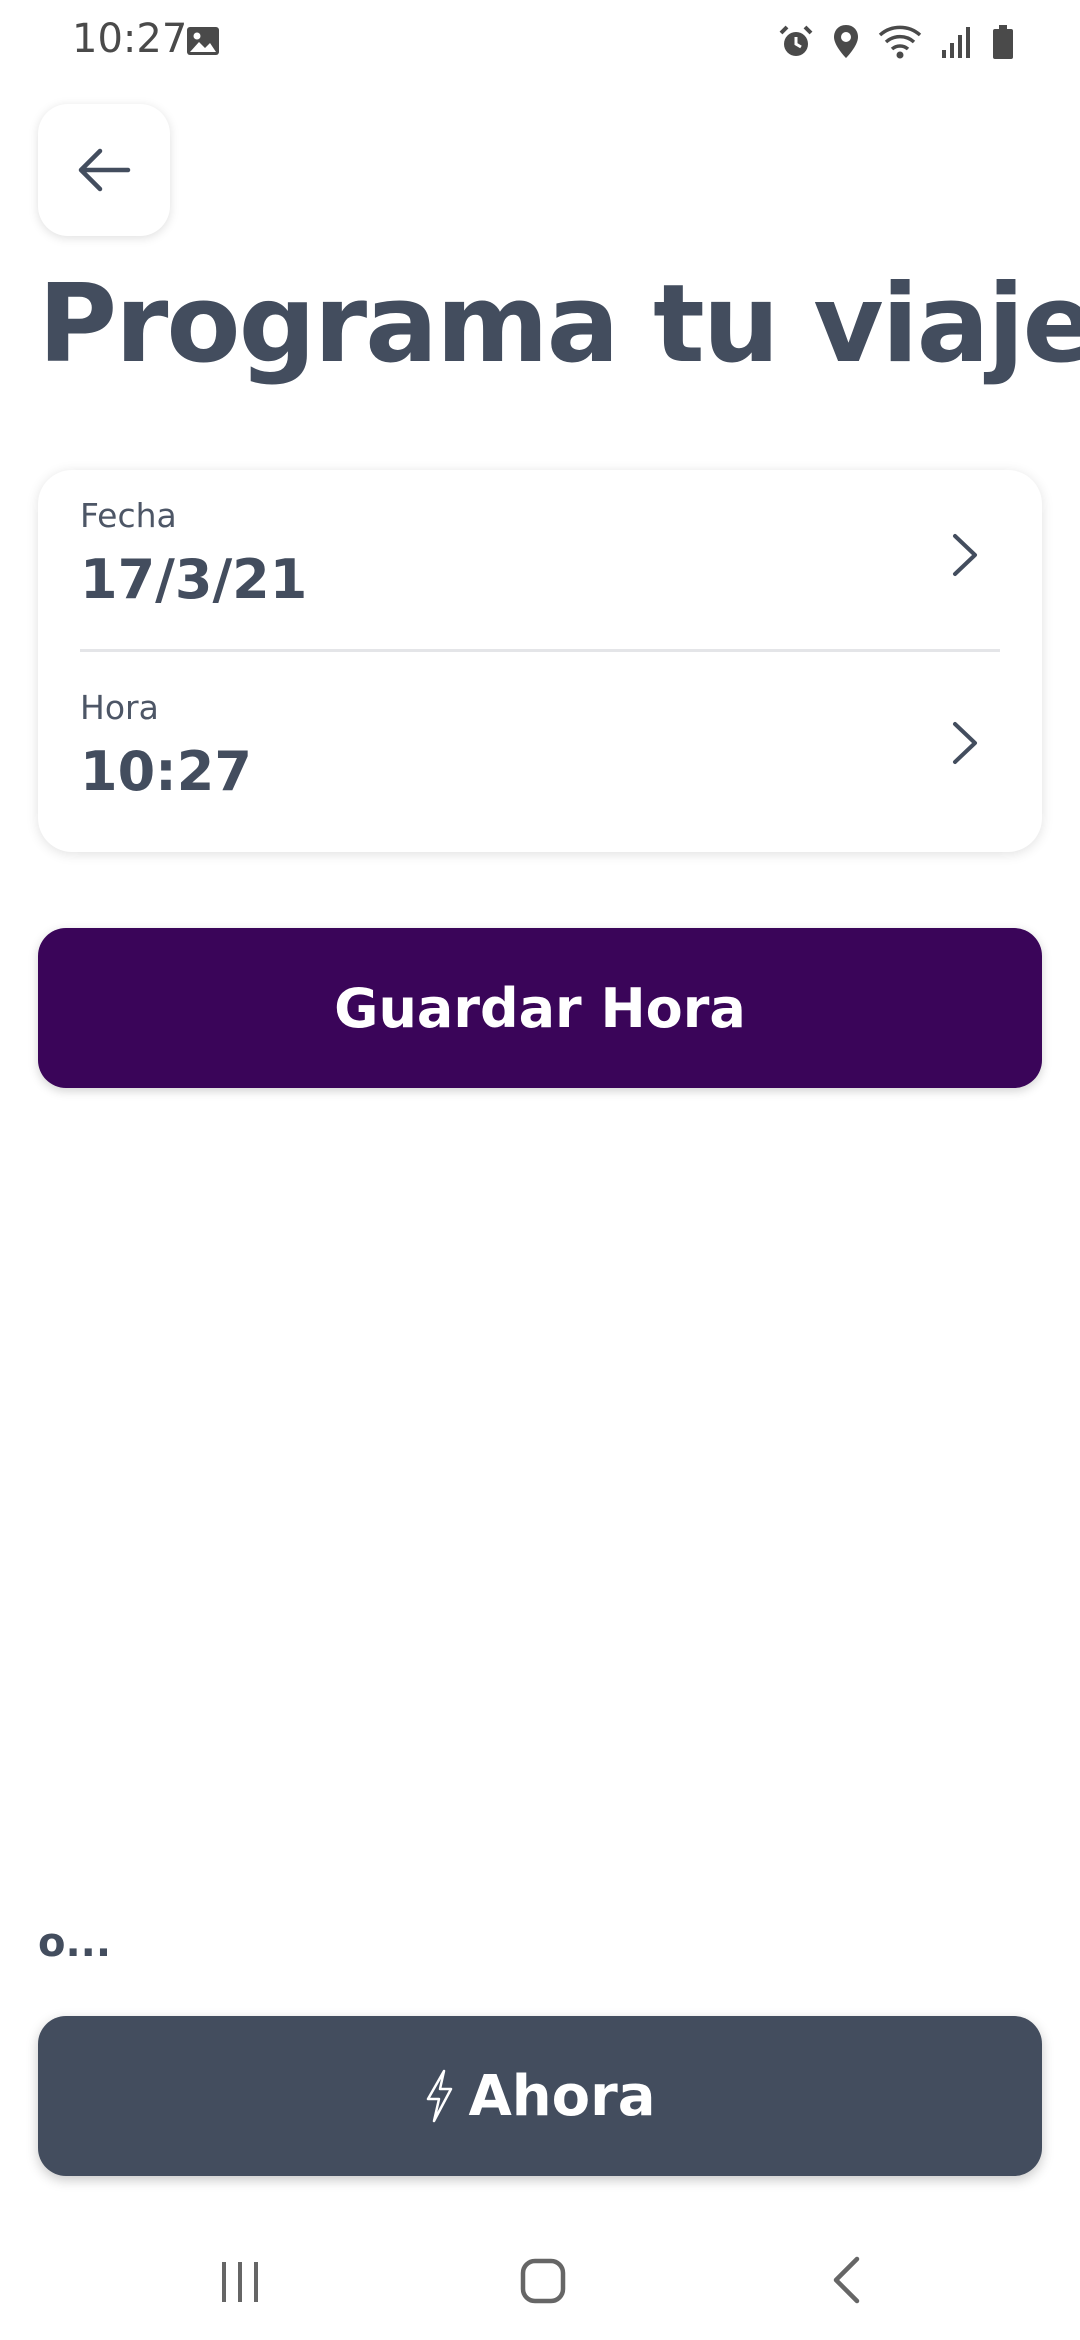  I want to click on lightning-icon, so click(440, 2096).